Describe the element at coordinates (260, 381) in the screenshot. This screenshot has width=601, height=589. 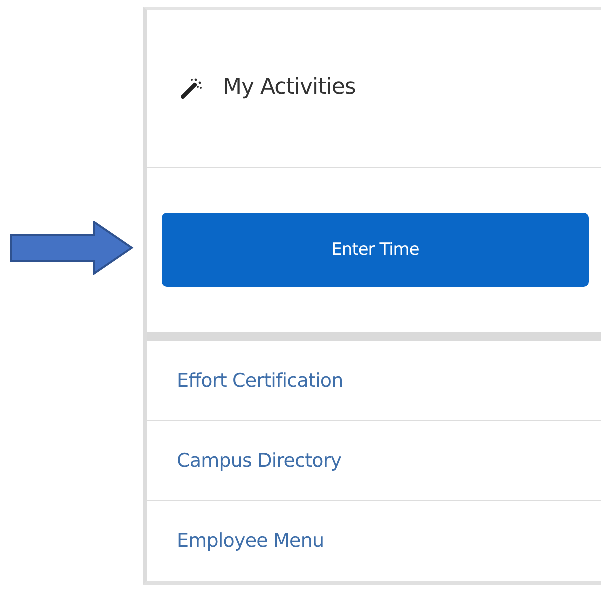
I see `menu-link: Effort Certification` at that location.